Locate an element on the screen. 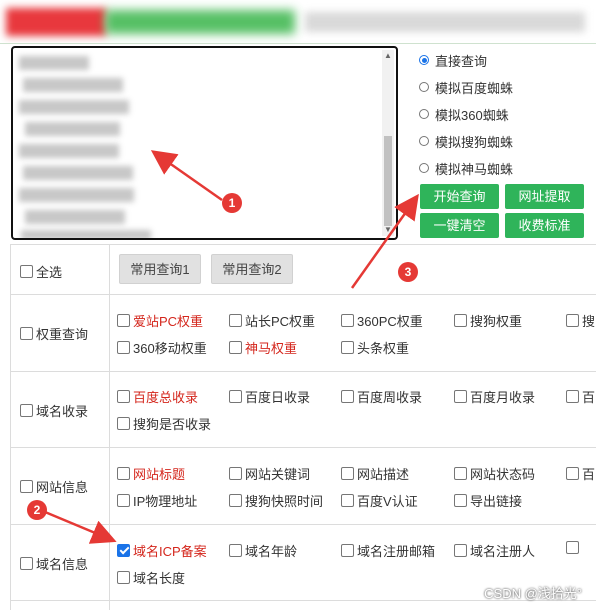 The image size is (596, 610). radio-shenma-spider: 模拟神马蜘蛛 is located at coordinates (466, 168).